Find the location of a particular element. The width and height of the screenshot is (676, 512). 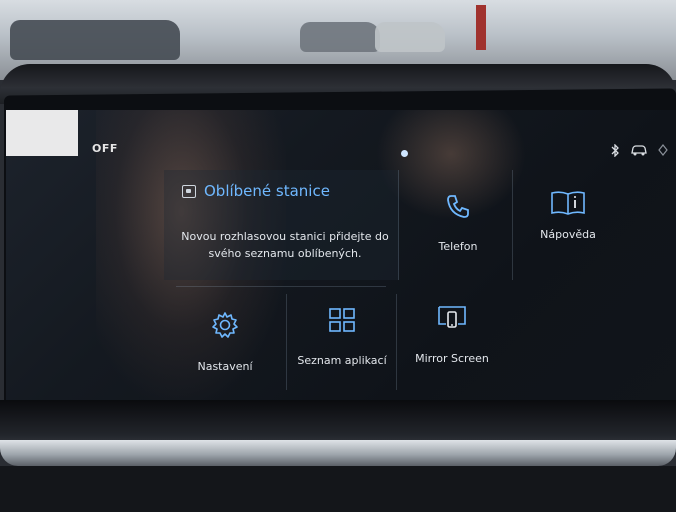

radio-icon is located at coordinates (189, 191).